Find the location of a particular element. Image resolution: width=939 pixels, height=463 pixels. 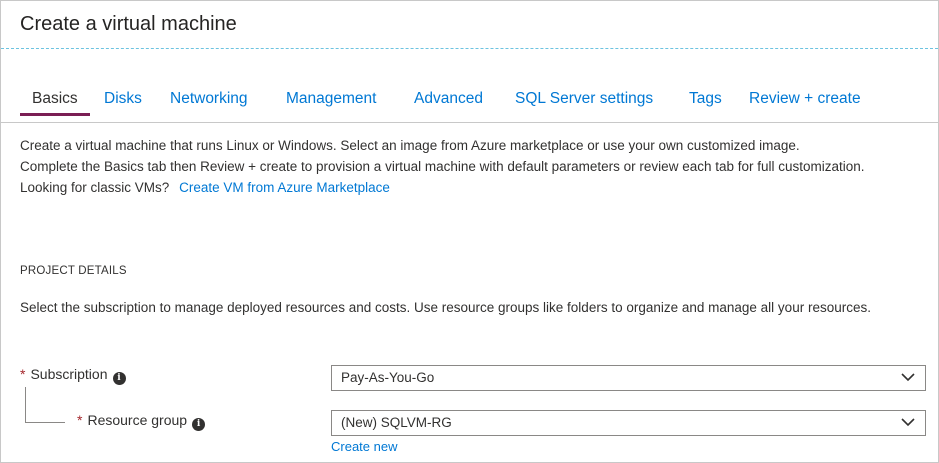

tab-management: Management is located at coordinates (331, 102).